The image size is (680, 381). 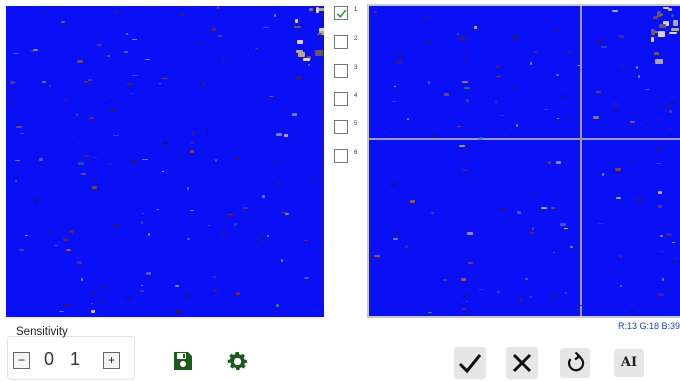 What do you see at coordinates (350, 44) in the screenshot?
I see `layer-row-2: 2` at bounding box center [350, 44].